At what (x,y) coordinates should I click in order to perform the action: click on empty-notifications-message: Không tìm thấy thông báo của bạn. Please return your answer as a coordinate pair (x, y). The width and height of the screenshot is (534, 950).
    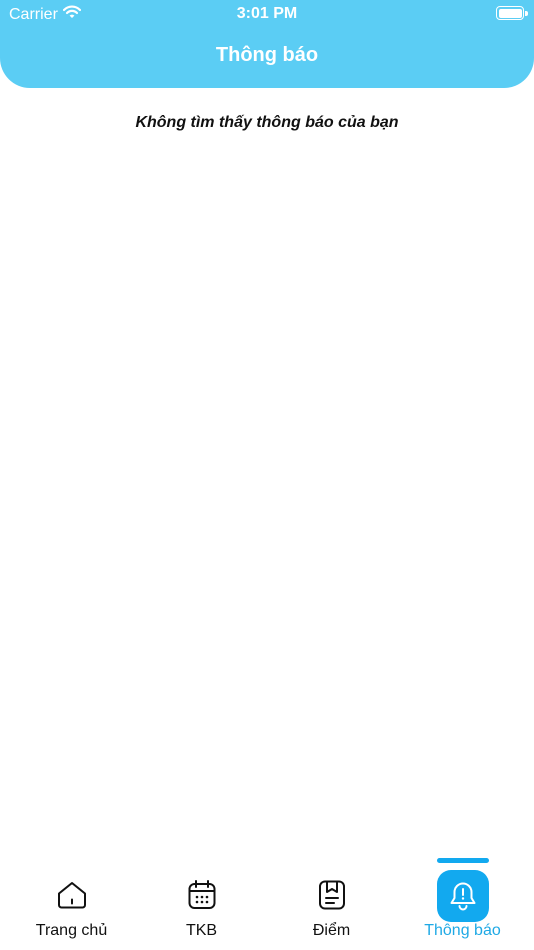
    Looking at the image, I should click on (267, 122).